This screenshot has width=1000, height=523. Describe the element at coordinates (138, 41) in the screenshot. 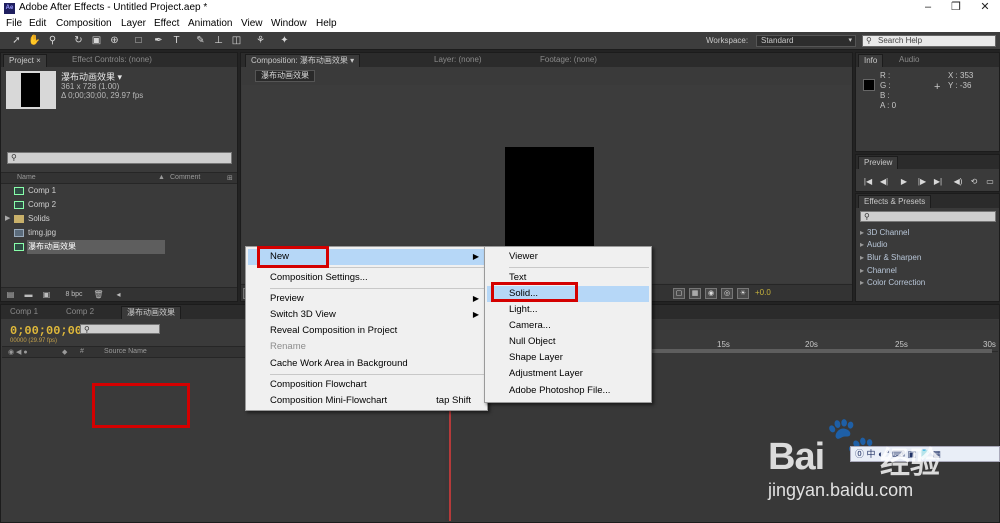

I see `rectangle-tool-icon: □` at that location.